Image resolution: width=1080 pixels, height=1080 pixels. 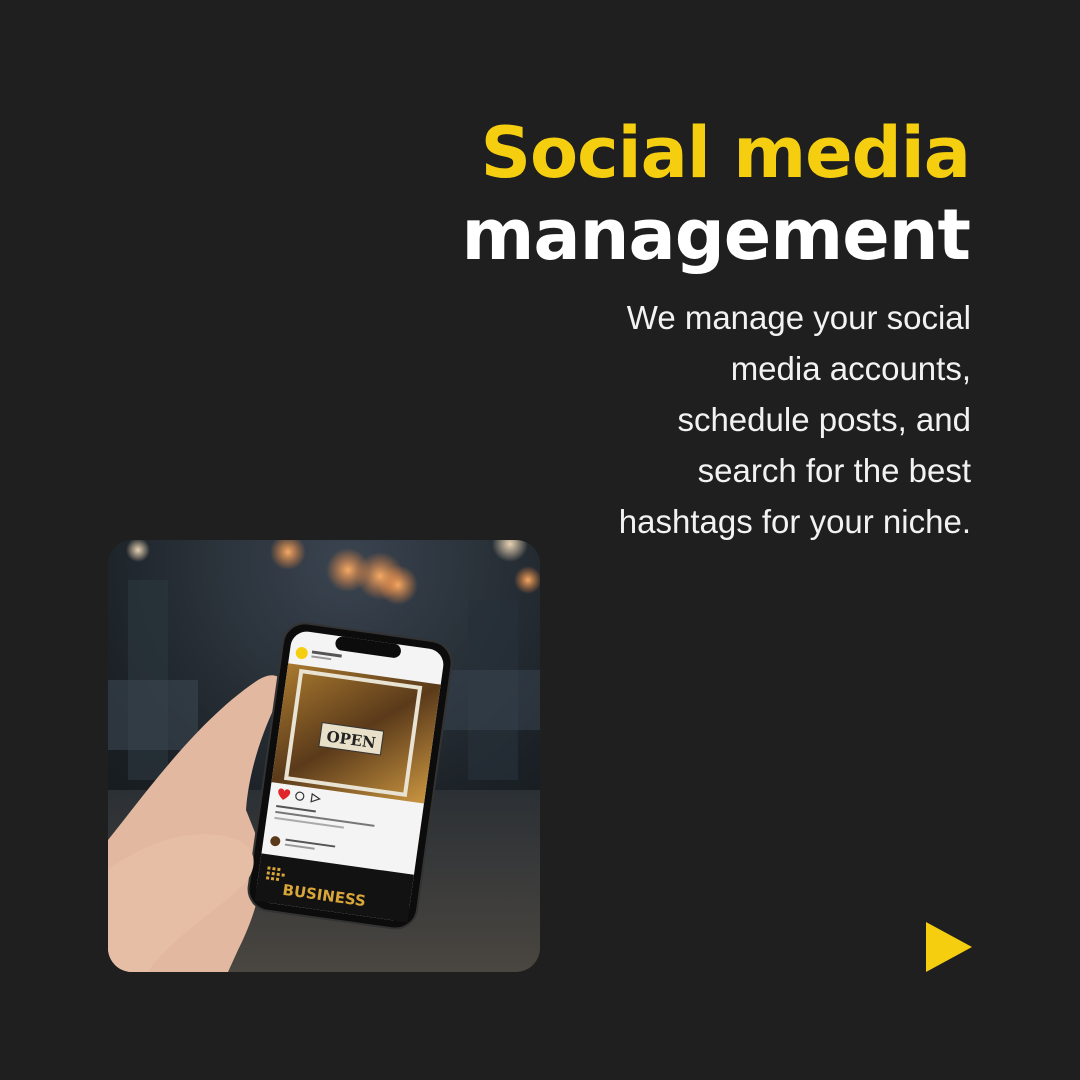 What do you see at coordinates (824, 419) in the screenshot?
I see `description-line: schedule posts, and` at bounding box center [824, 419].